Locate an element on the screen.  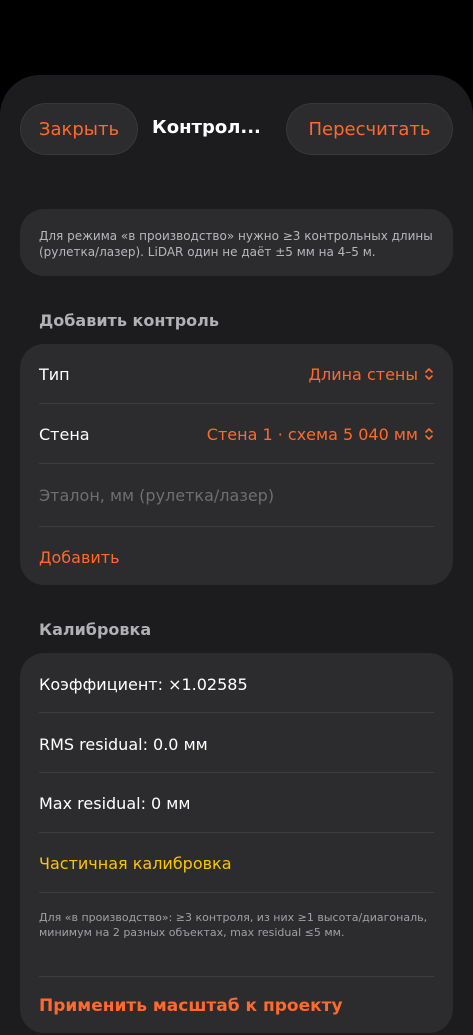
max-text: Max residual: 0 мм is located at coordinates (115, 803).